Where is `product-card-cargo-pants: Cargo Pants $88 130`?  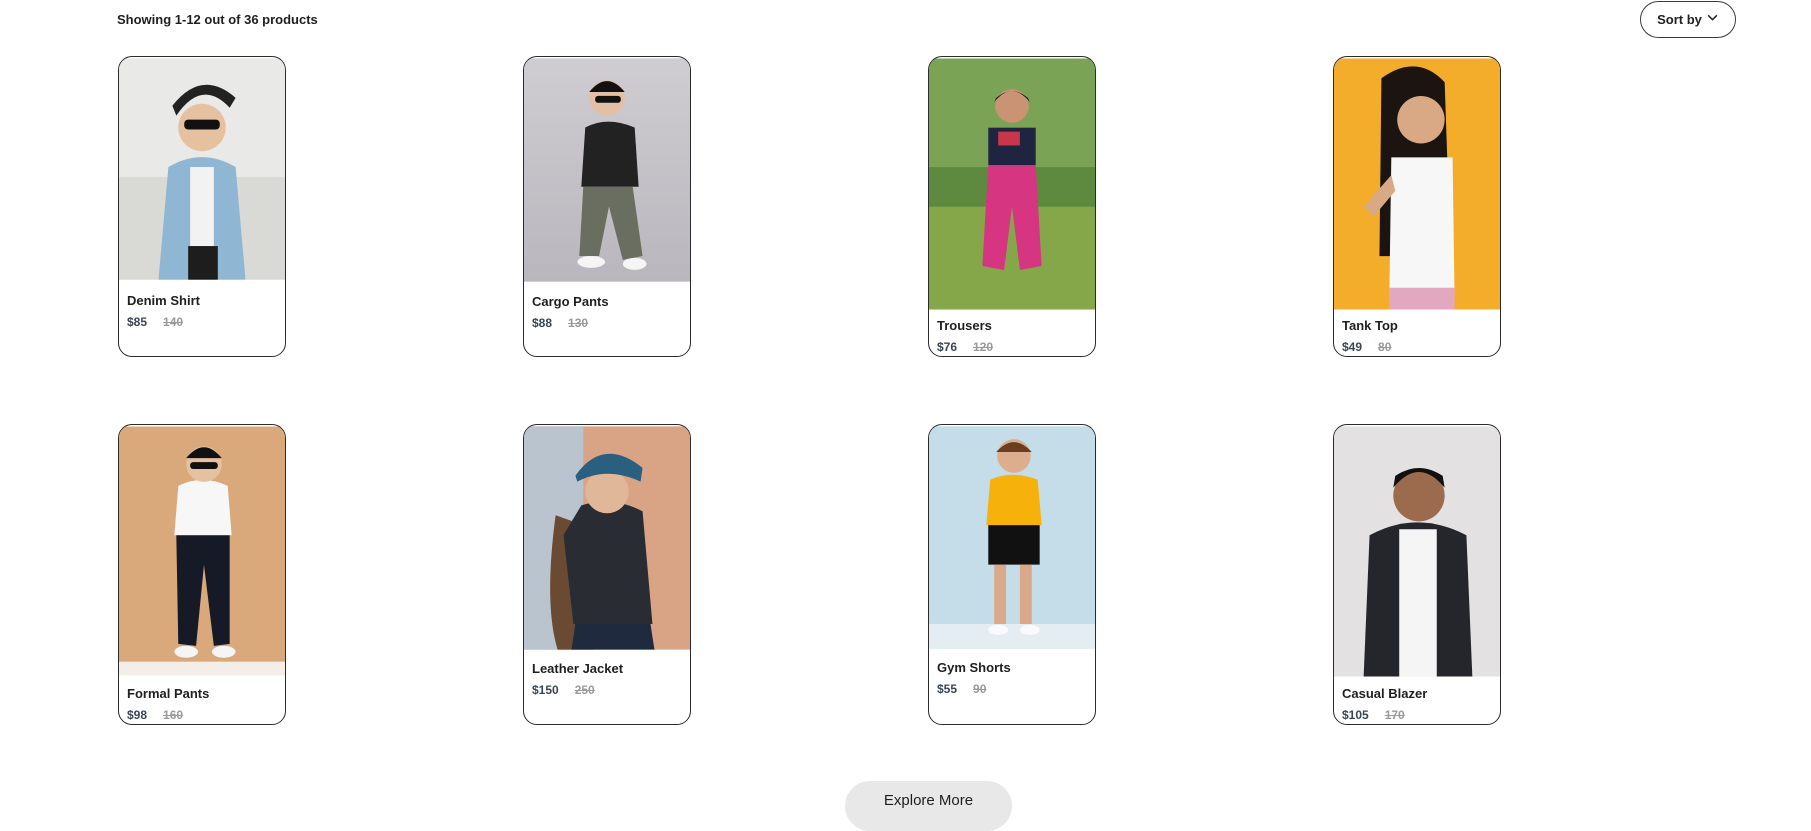 product-card-cargo-pants: Cargo Pants $88 130 is located at coordinates (607, 206).